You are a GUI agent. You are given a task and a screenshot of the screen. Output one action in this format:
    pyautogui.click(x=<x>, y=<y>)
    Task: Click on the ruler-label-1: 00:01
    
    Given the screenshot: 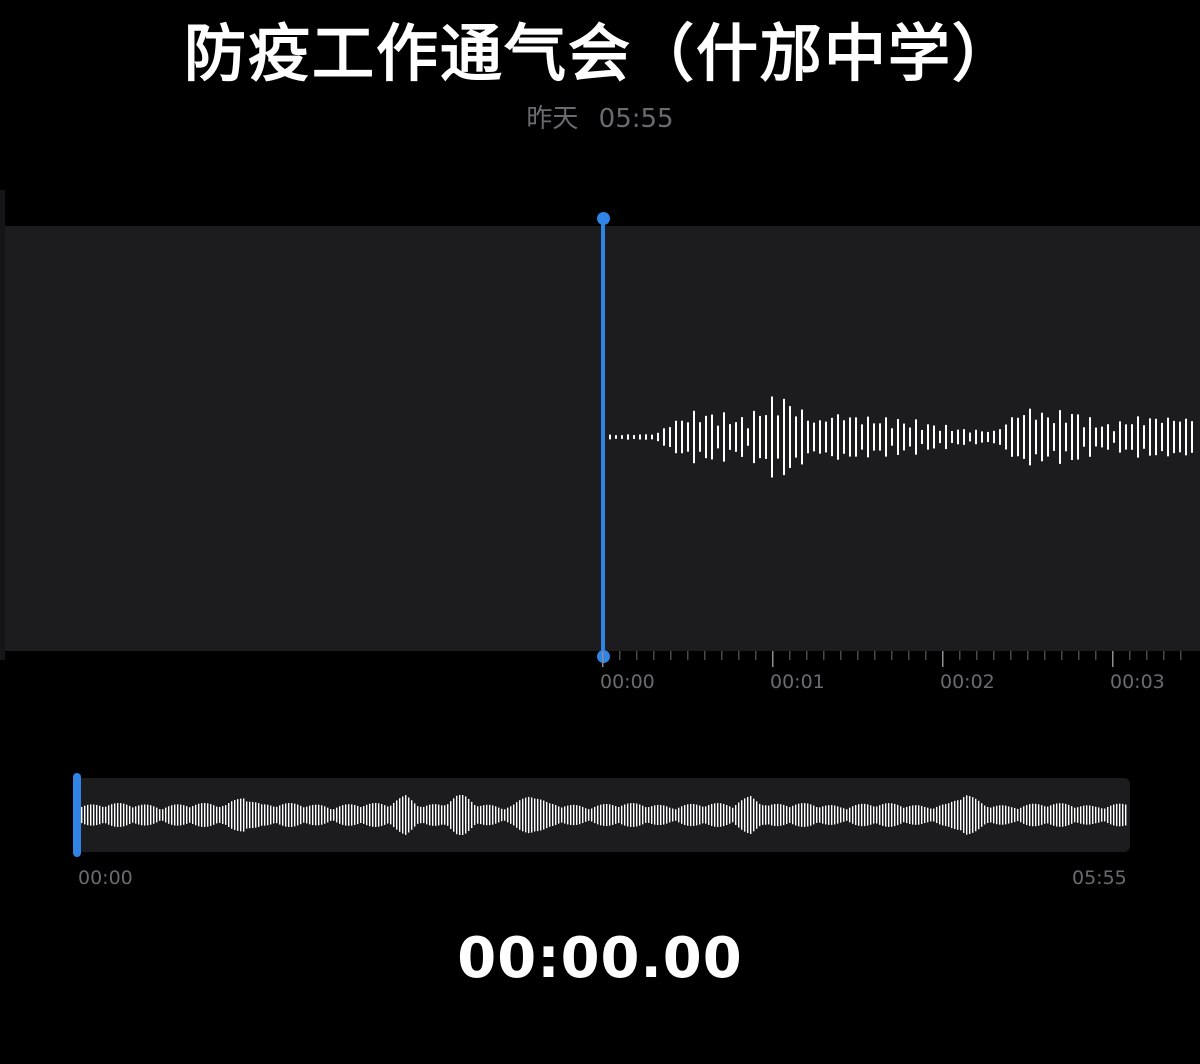 What is the action you would take?
    pyautogui.click(x=797, y=682)
    